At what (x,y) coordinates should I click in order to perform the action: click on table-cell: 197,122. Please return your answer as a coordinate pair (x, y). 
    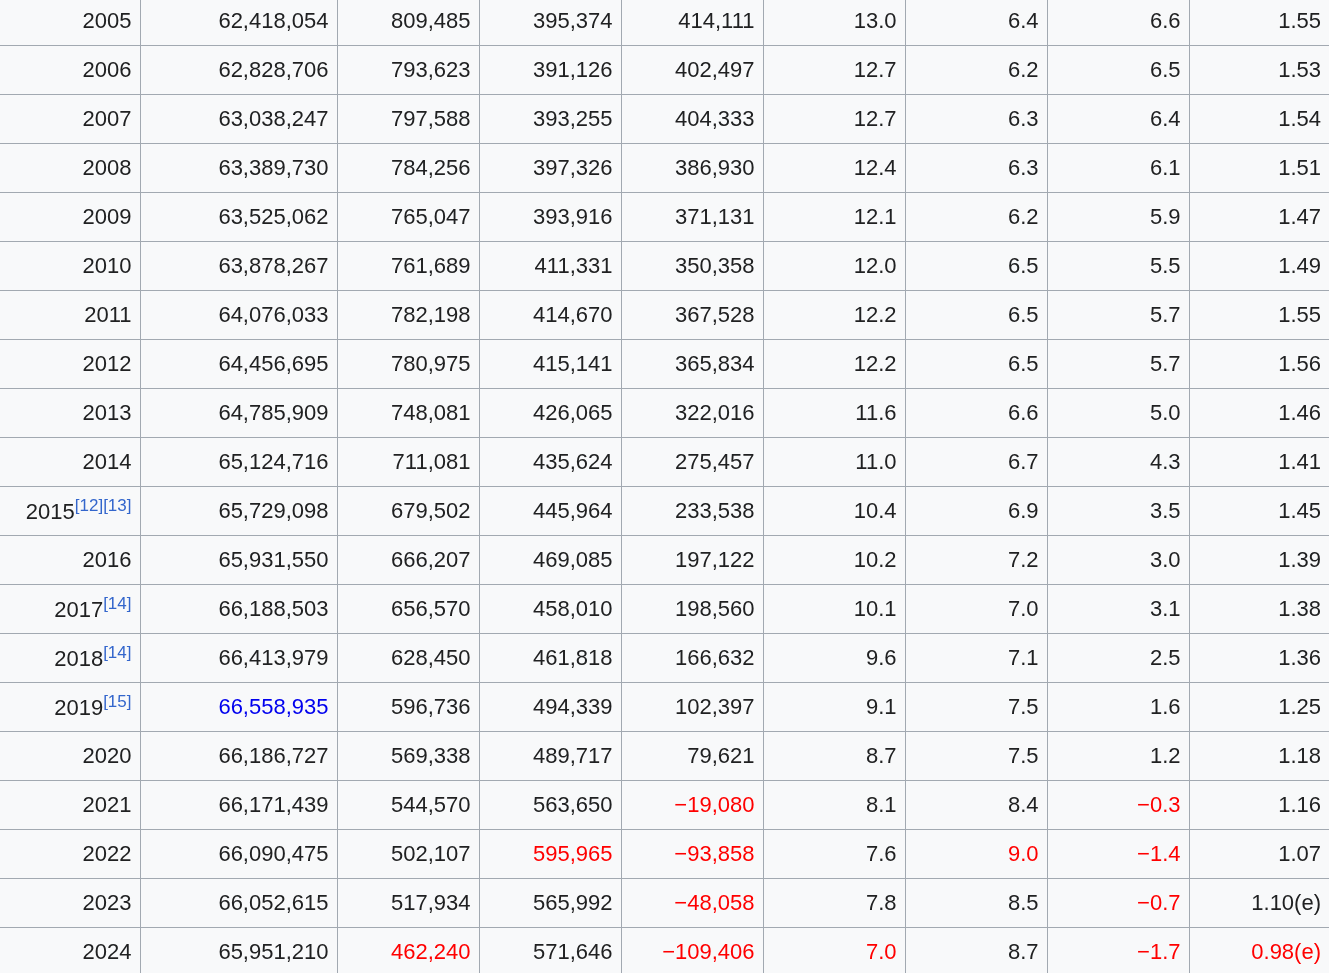
    Looking at the image, I should click on (692, 560).